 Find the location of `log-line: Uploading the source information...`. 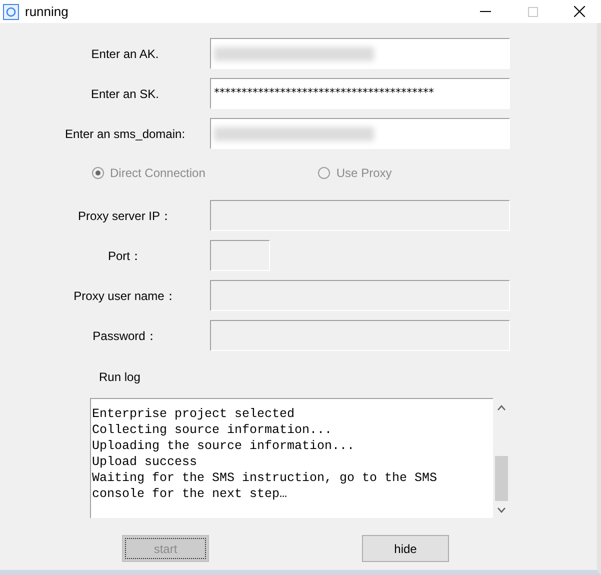

log-line: Uploading the source information... is located at coordinates (224, 446).